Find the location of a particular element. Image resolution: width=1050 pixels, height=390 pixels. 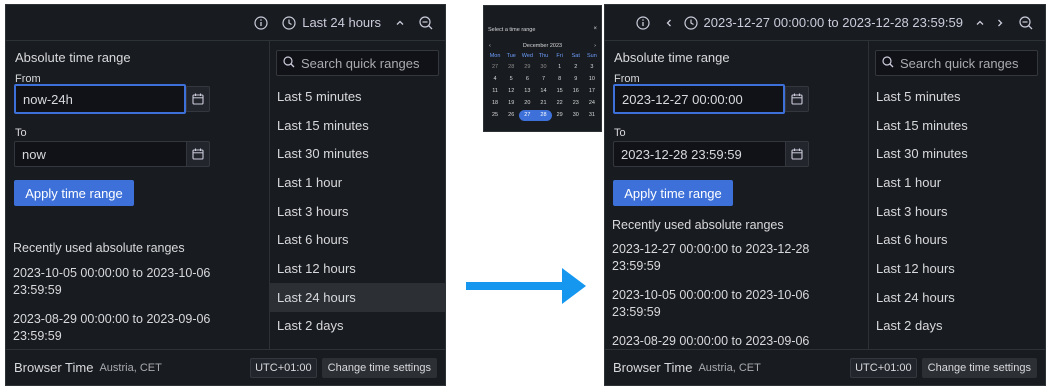

absolute-range-title: Absolute time range is located at coordinates (672, 57).